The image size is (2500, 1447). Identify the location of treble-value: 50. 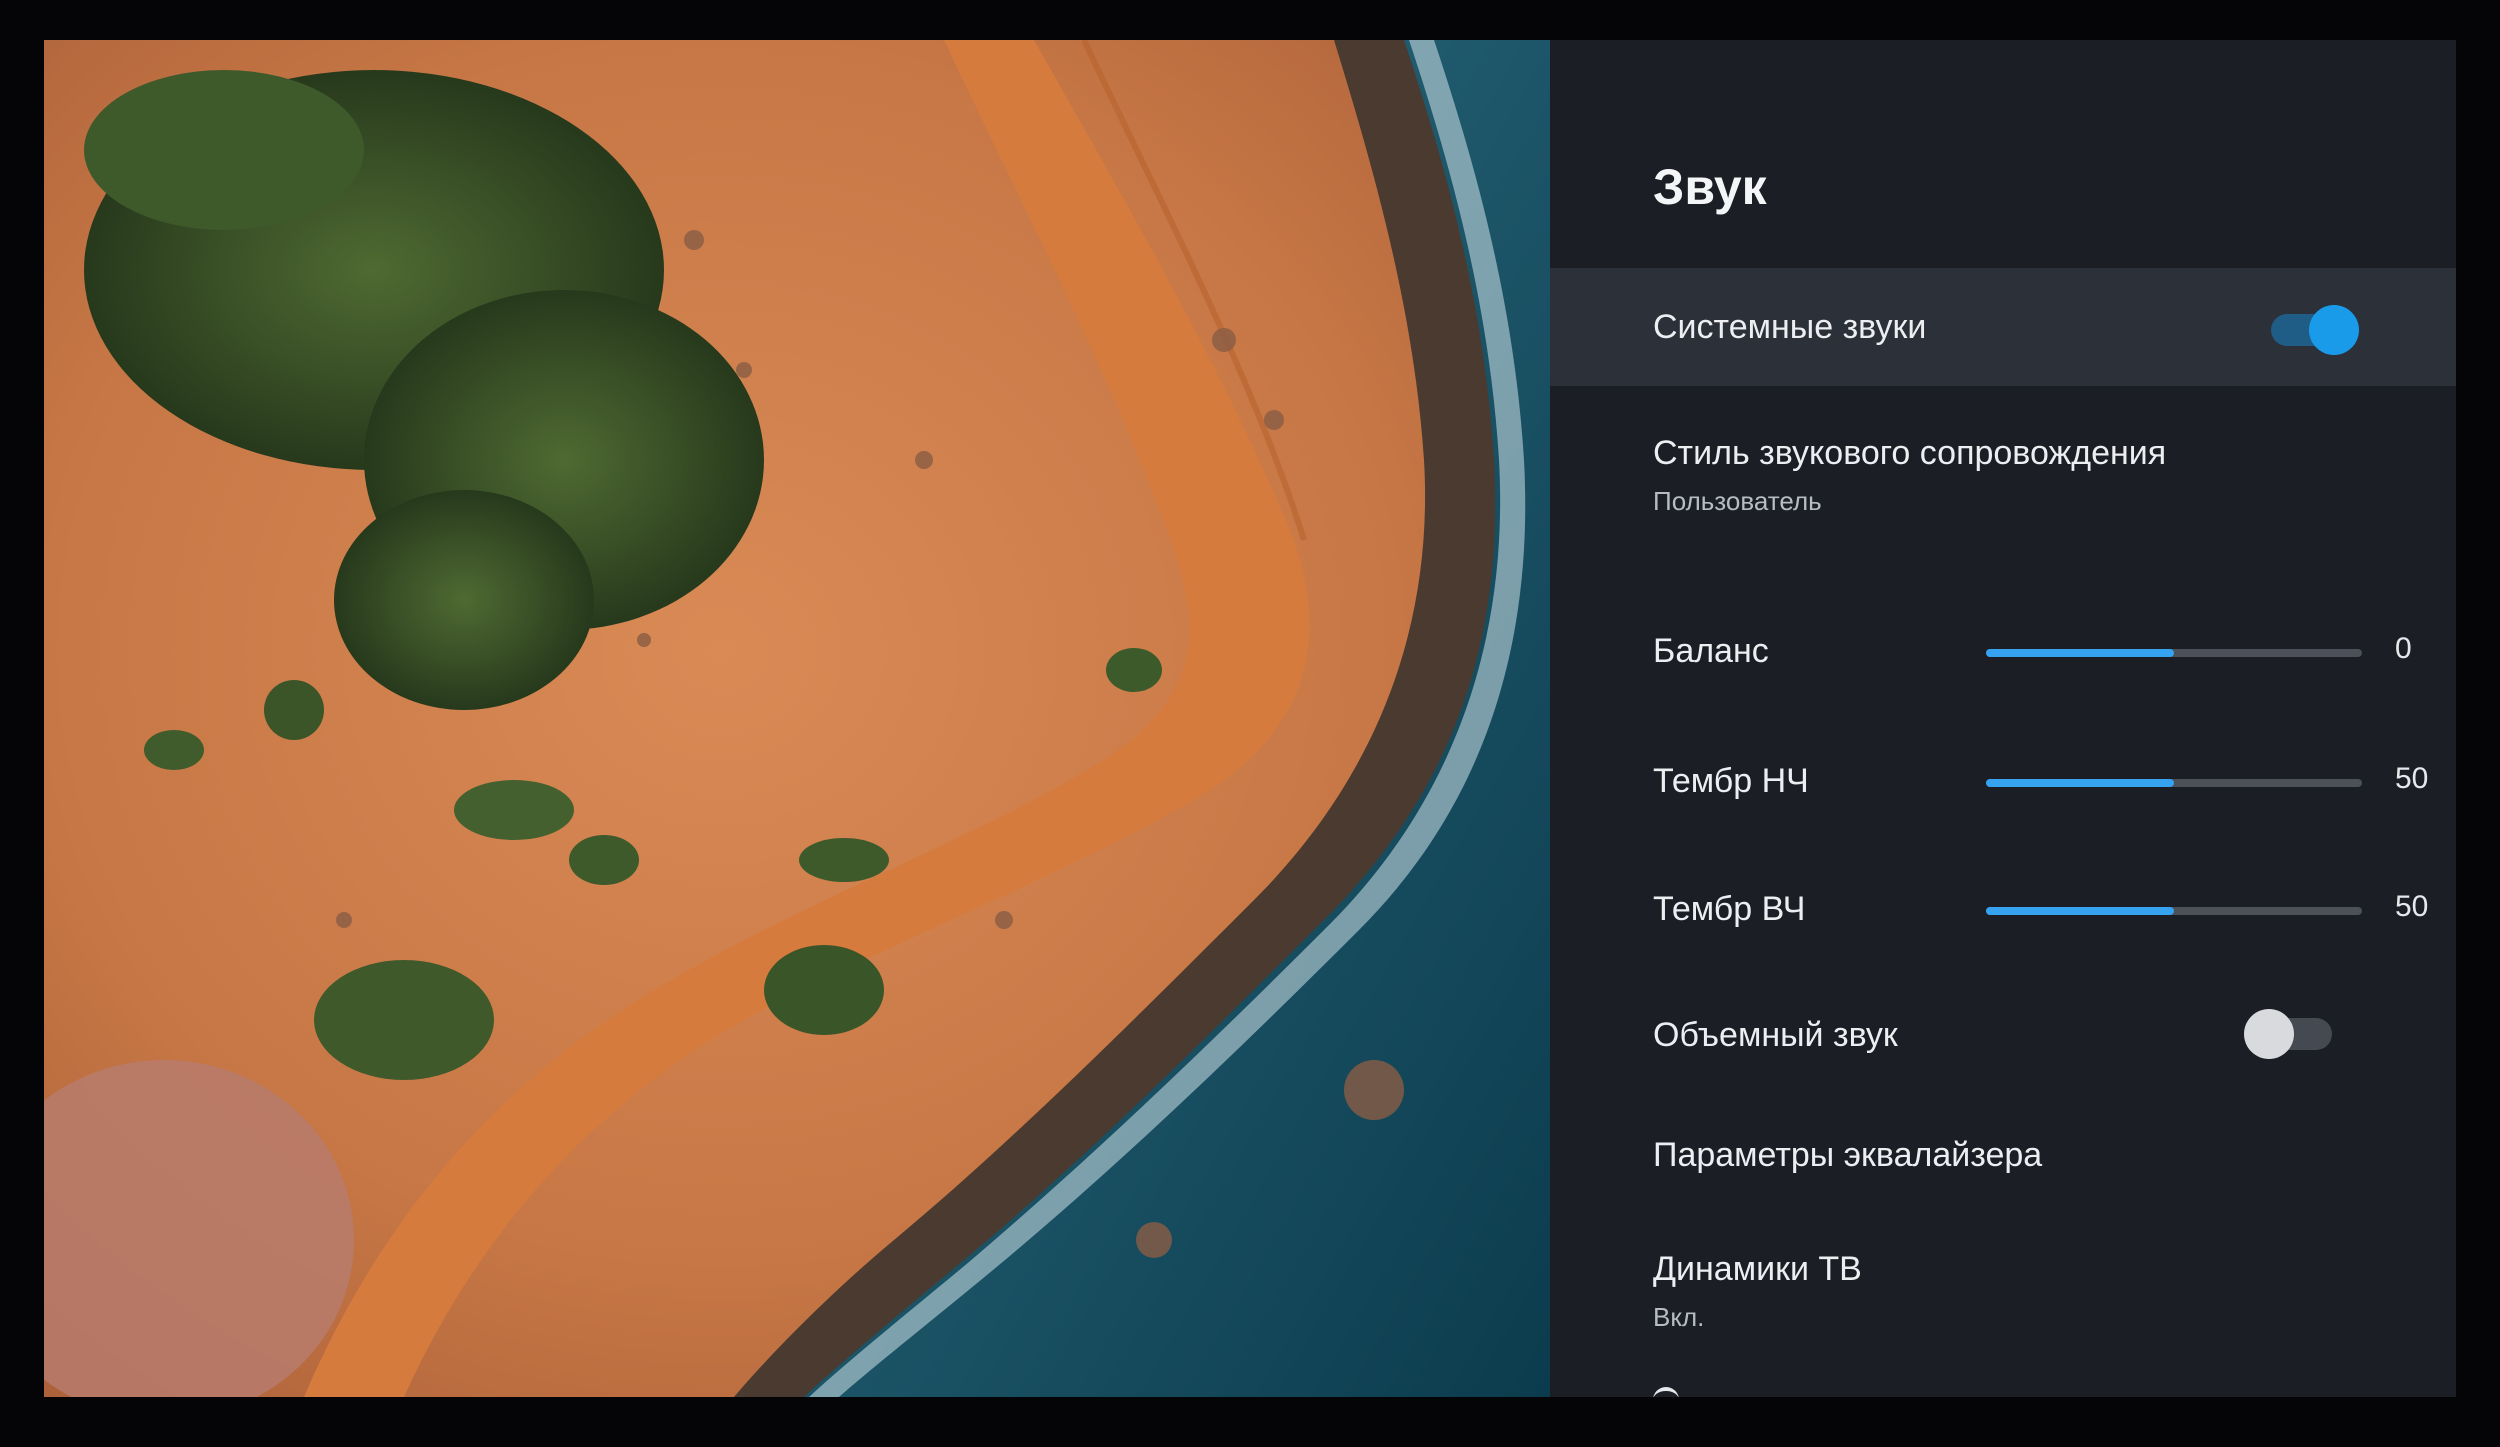
(2412, 906).